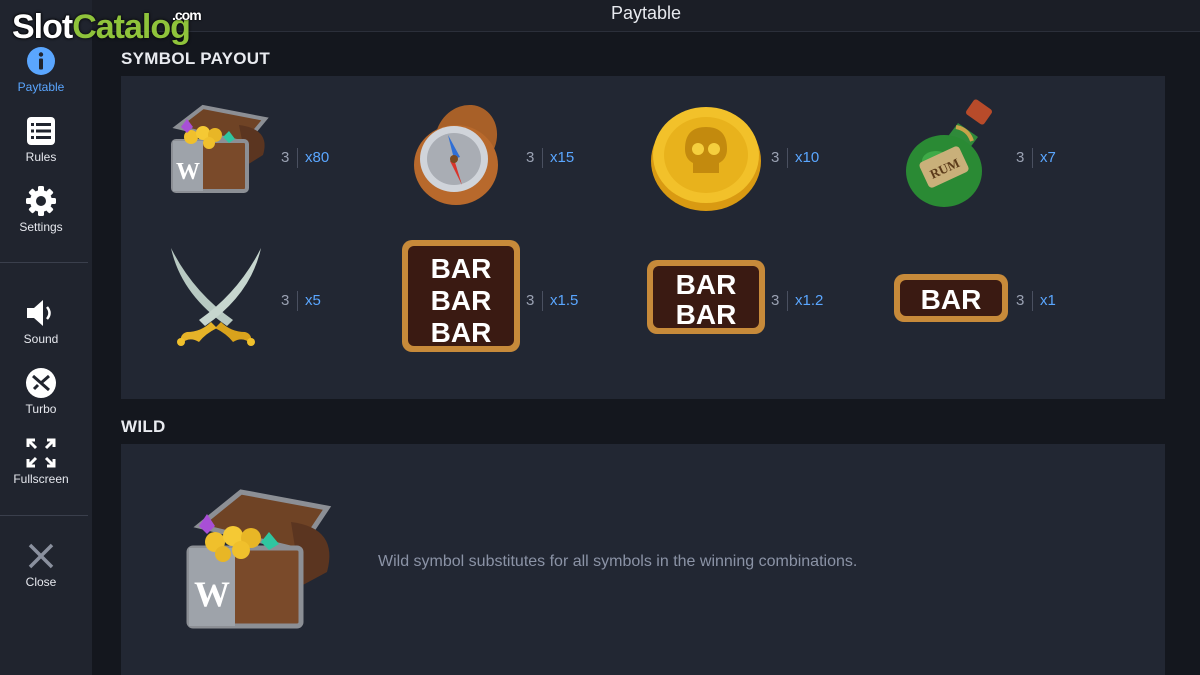  Describe the element at coordinates (41, 556) in the screenshot. I see `close-icon` at that location.